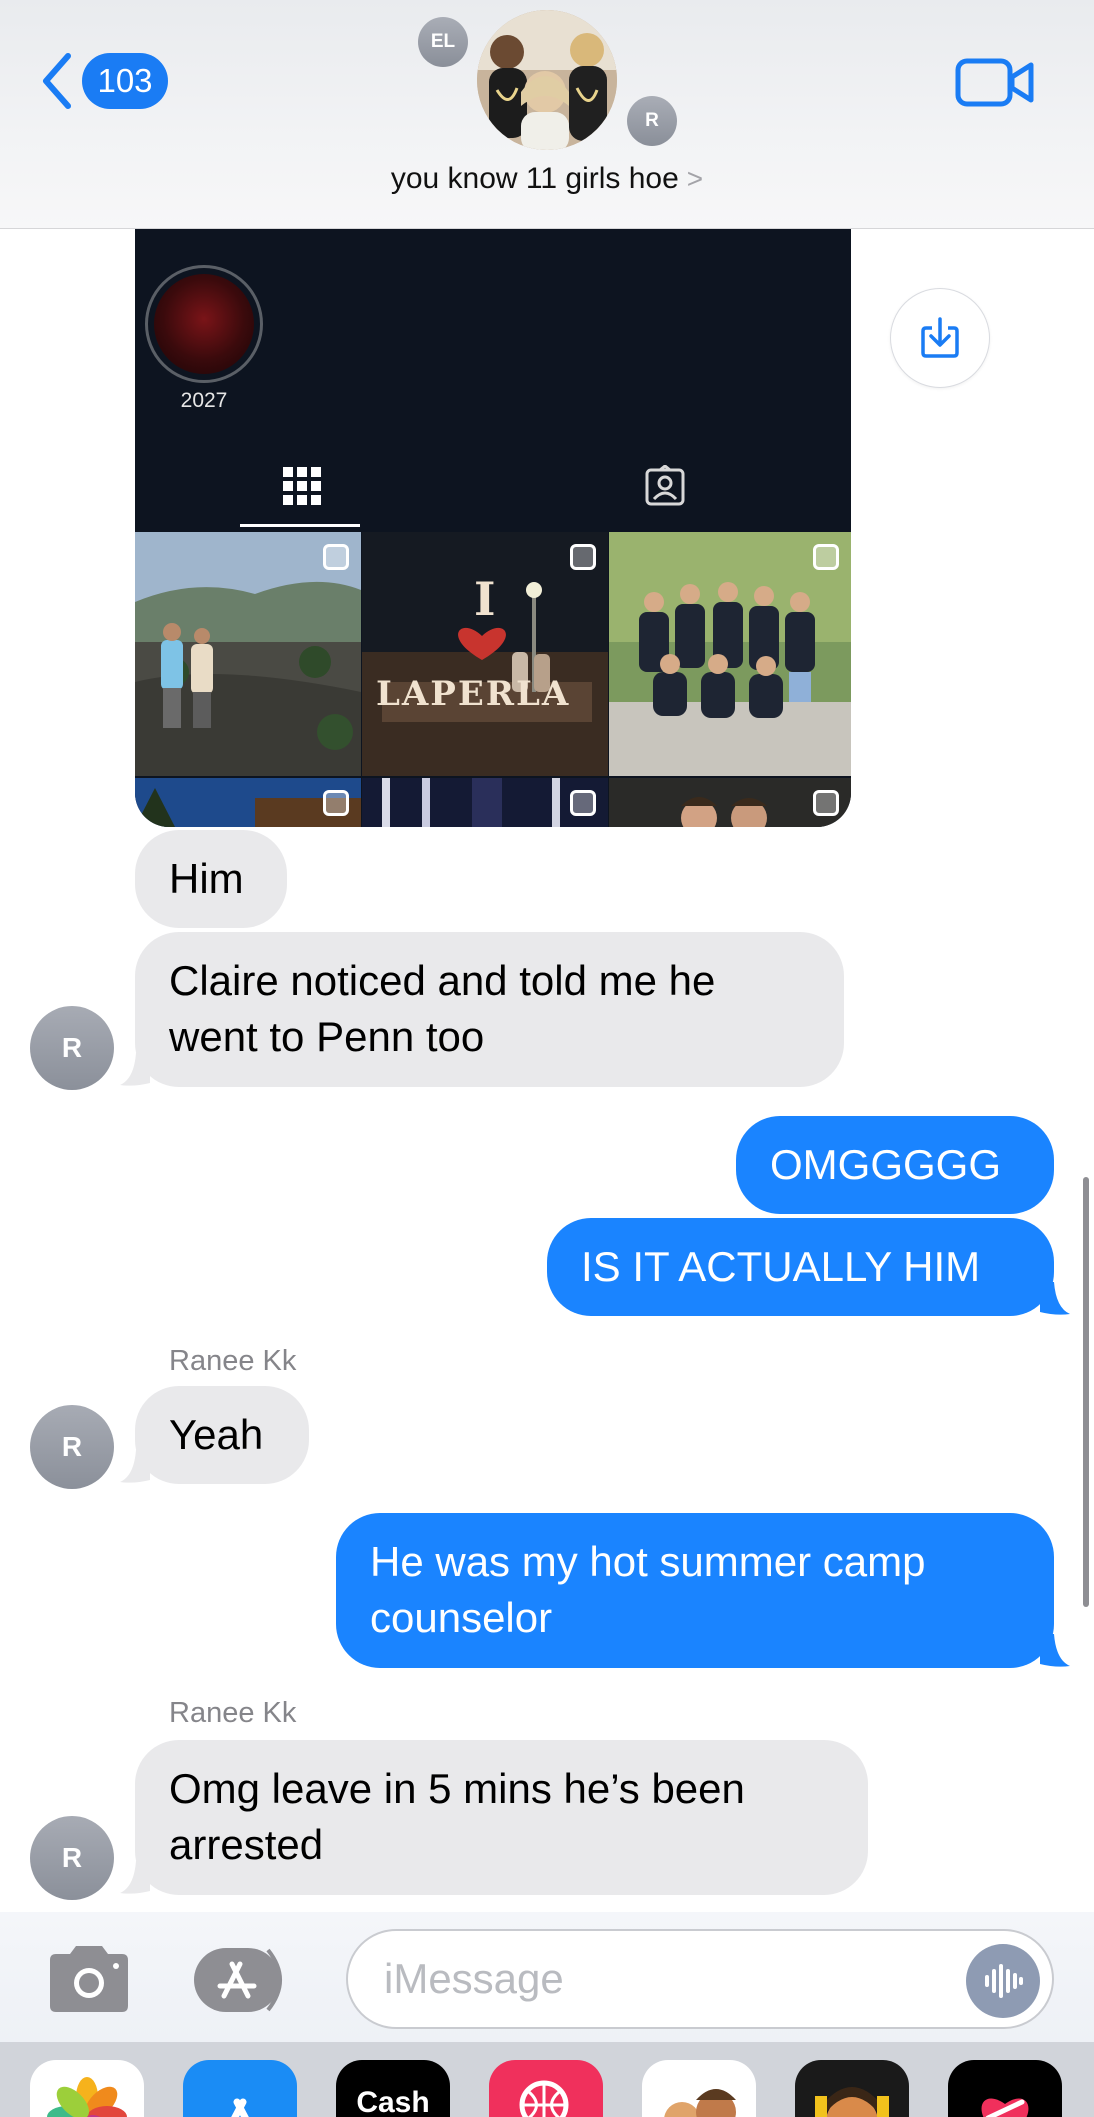 The image size is (1094, 2117). What do you see at coordinates (244, 1980) in the screenshot?
I see `app-store-icon` at bounding box center [244, 1980].